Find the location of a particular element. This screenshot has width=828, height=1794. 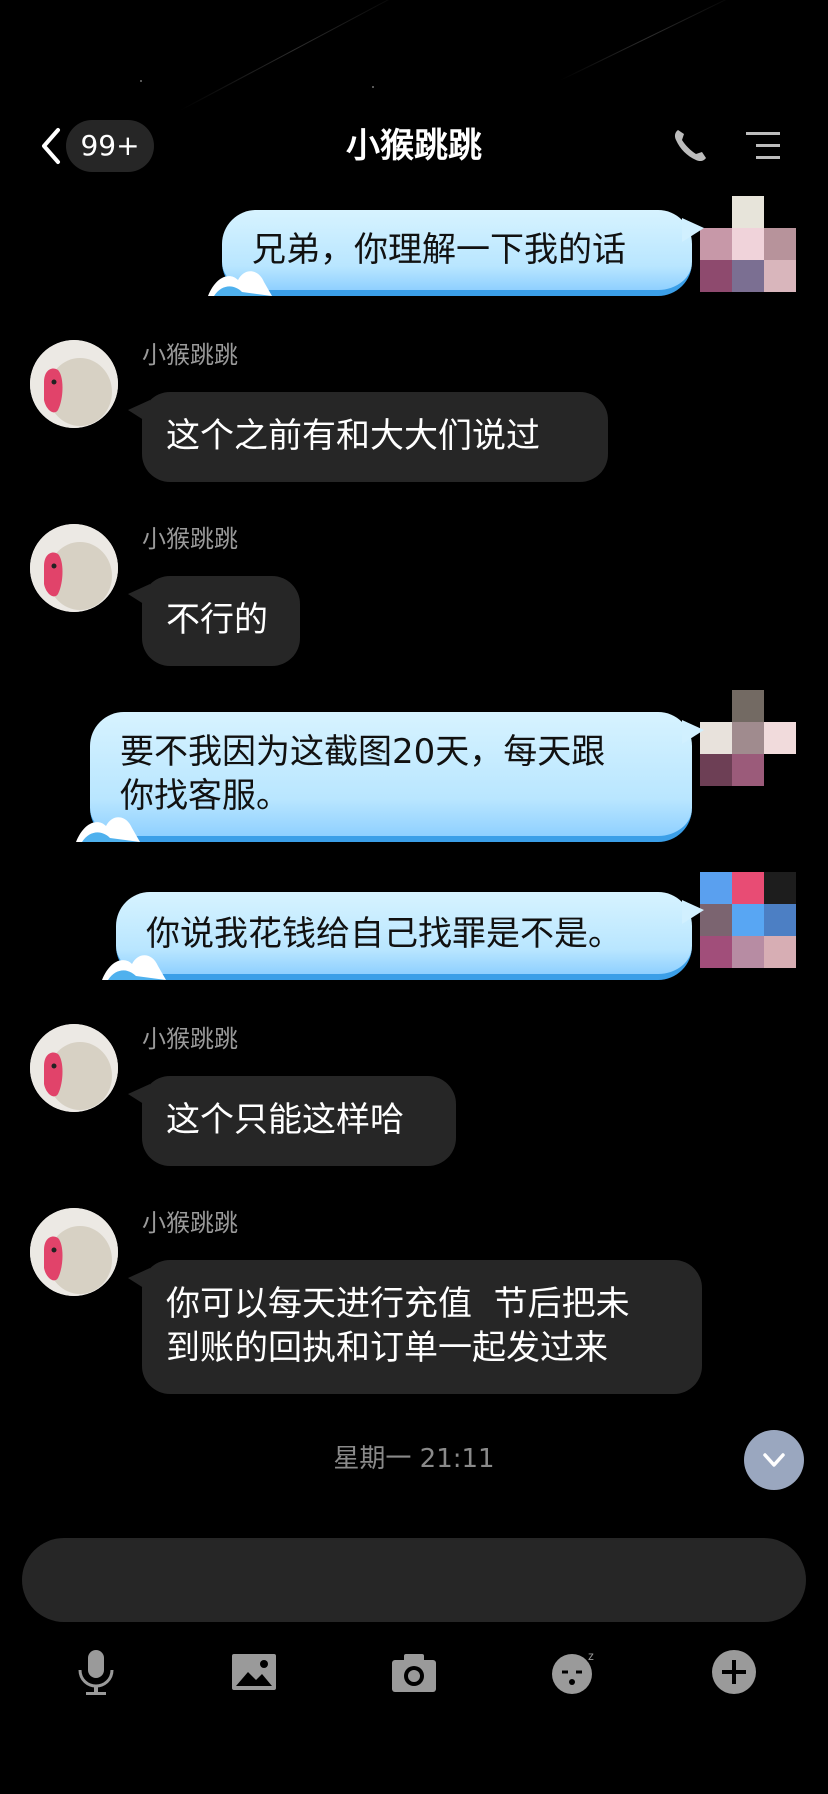

message-text-line: 要不我因为这截图20天，每天跟 is located at coordinates (363, 752).